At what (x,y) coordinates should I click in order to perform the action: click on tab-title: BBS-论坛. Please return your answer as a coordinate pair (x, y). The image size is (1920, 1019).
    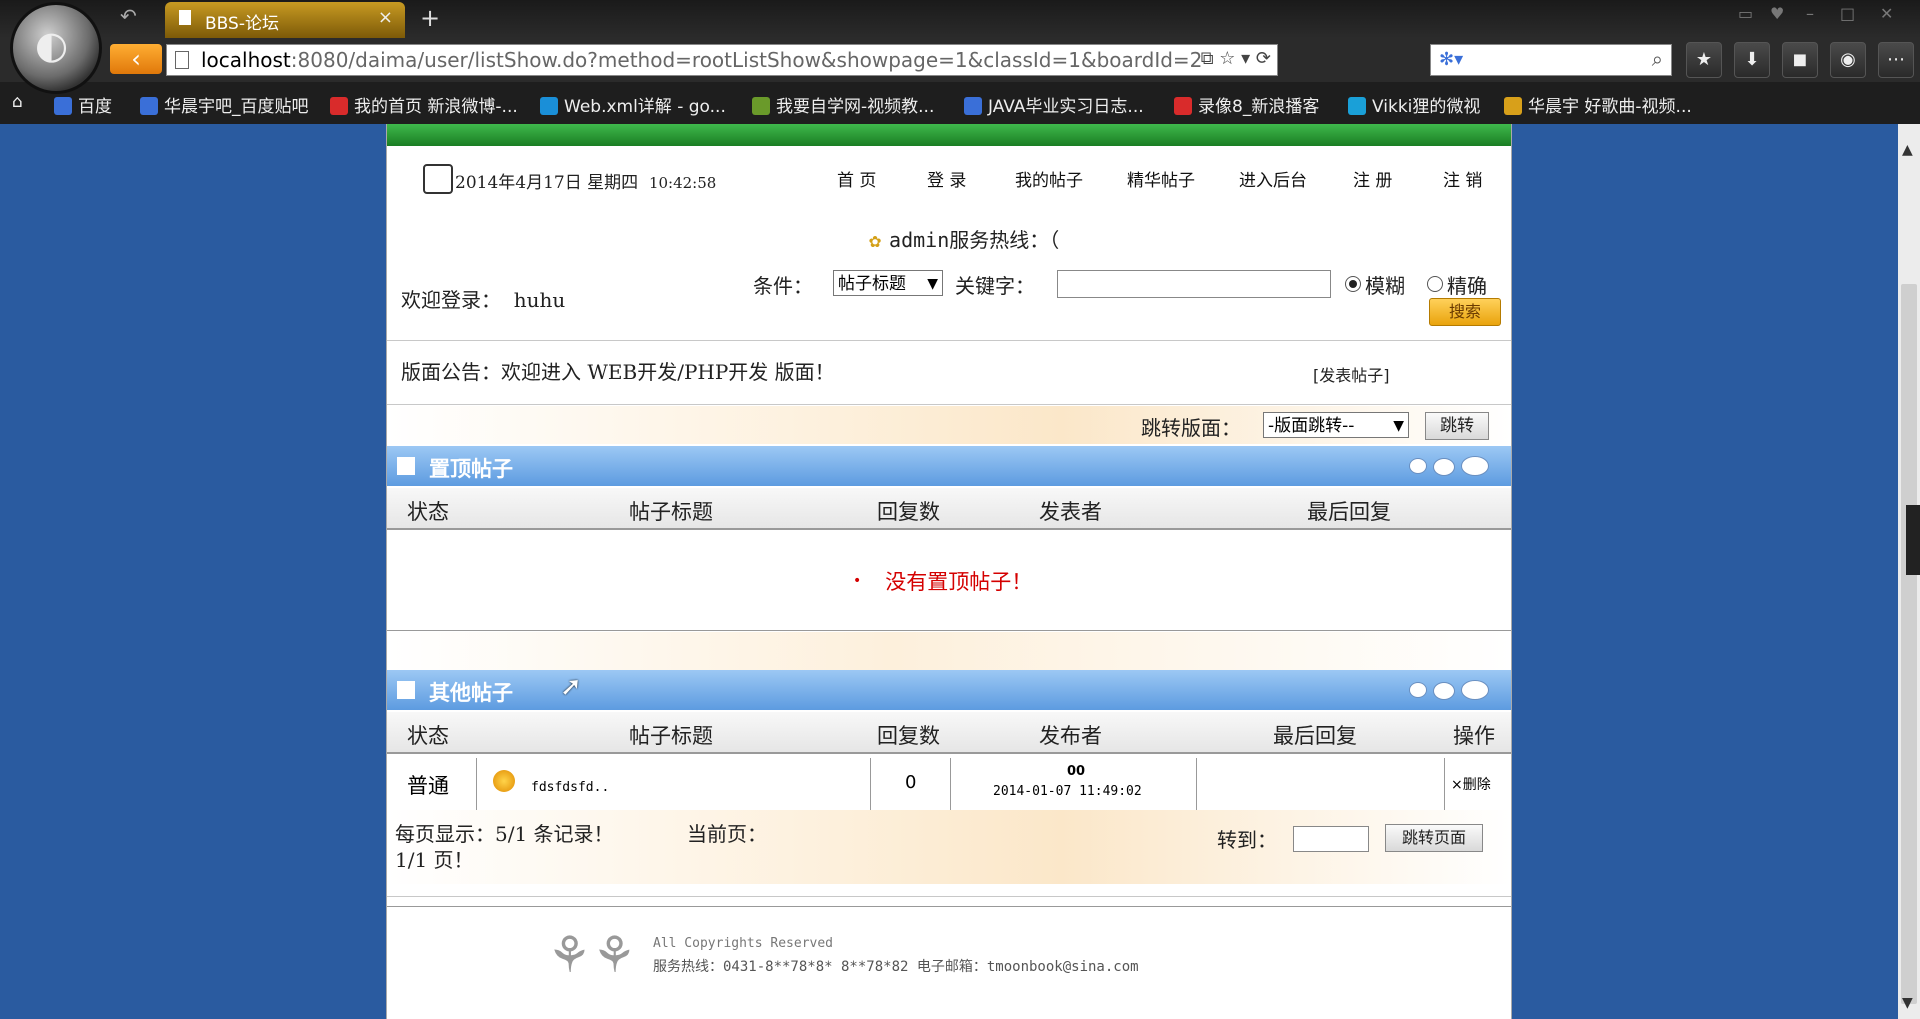
    Looking at the image, I should click on (242, 24).